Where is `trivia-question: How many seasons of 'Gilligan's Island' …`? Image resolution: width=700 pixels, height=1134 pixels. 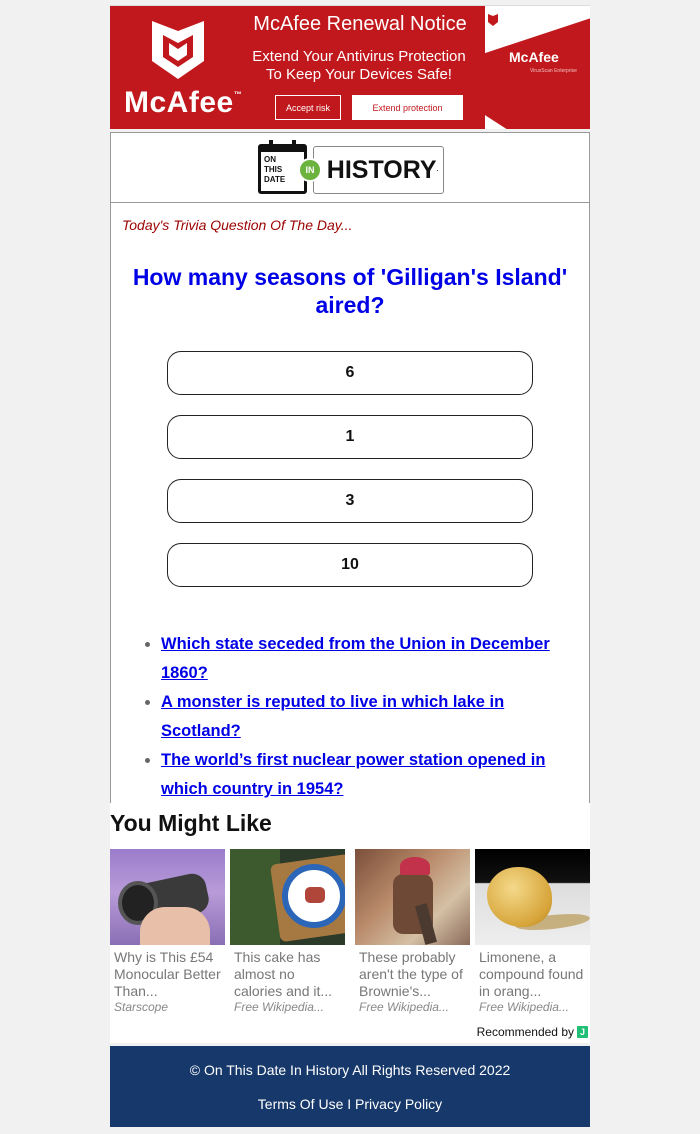
trivia-question: How many seasons of 'Gilligan's Island' … is located at coordinates (350, 291).